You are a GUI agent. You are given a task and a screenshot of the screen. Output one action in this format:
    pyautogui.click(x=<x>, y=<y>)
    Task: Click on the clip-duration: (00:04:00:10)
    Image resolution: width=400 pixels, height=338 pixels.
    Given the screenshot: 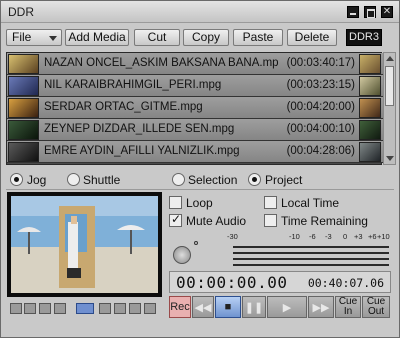 What is the action you would take?
    pyautogui.click(x=320, y=129)
    